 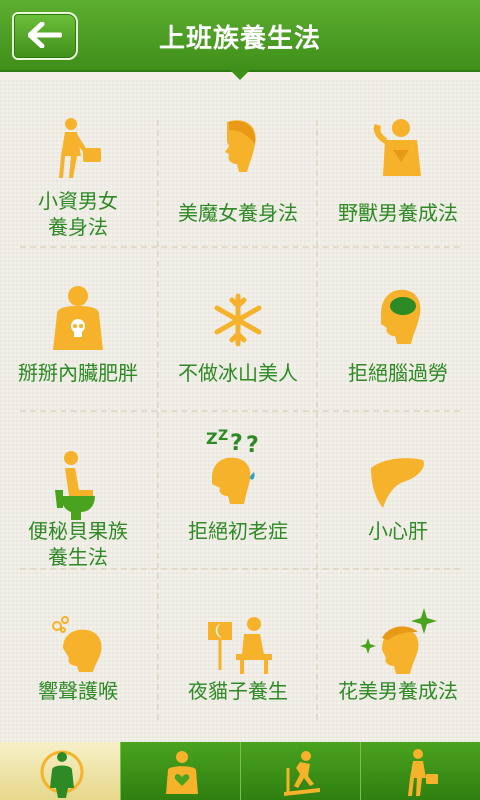 What do you see at coordinates (398, 482) in the screenshot?
I see `liver-icon` at bounding box center [398, 482].